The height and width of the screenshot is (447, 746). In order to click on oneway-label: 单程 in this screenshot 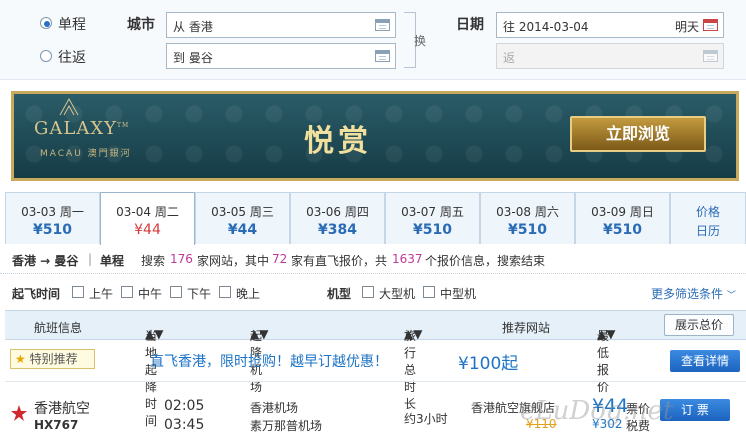, I will do `click(72, 24)`.